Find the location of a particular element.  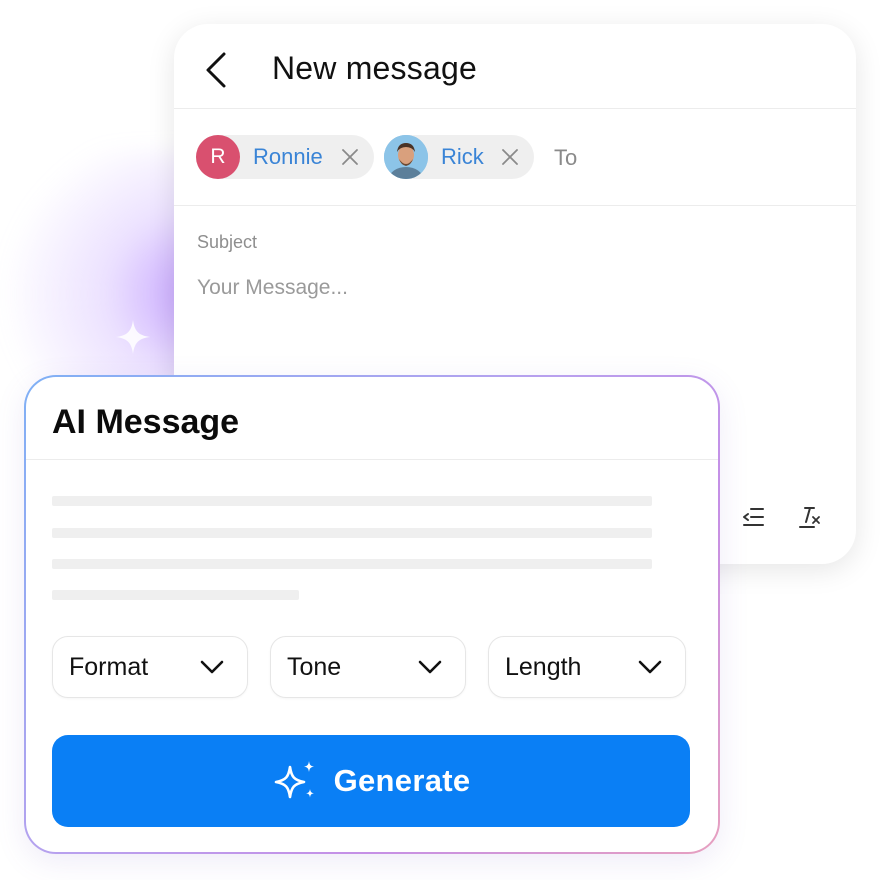

dropdown-label: Tone is located at coordinates (314, 666).